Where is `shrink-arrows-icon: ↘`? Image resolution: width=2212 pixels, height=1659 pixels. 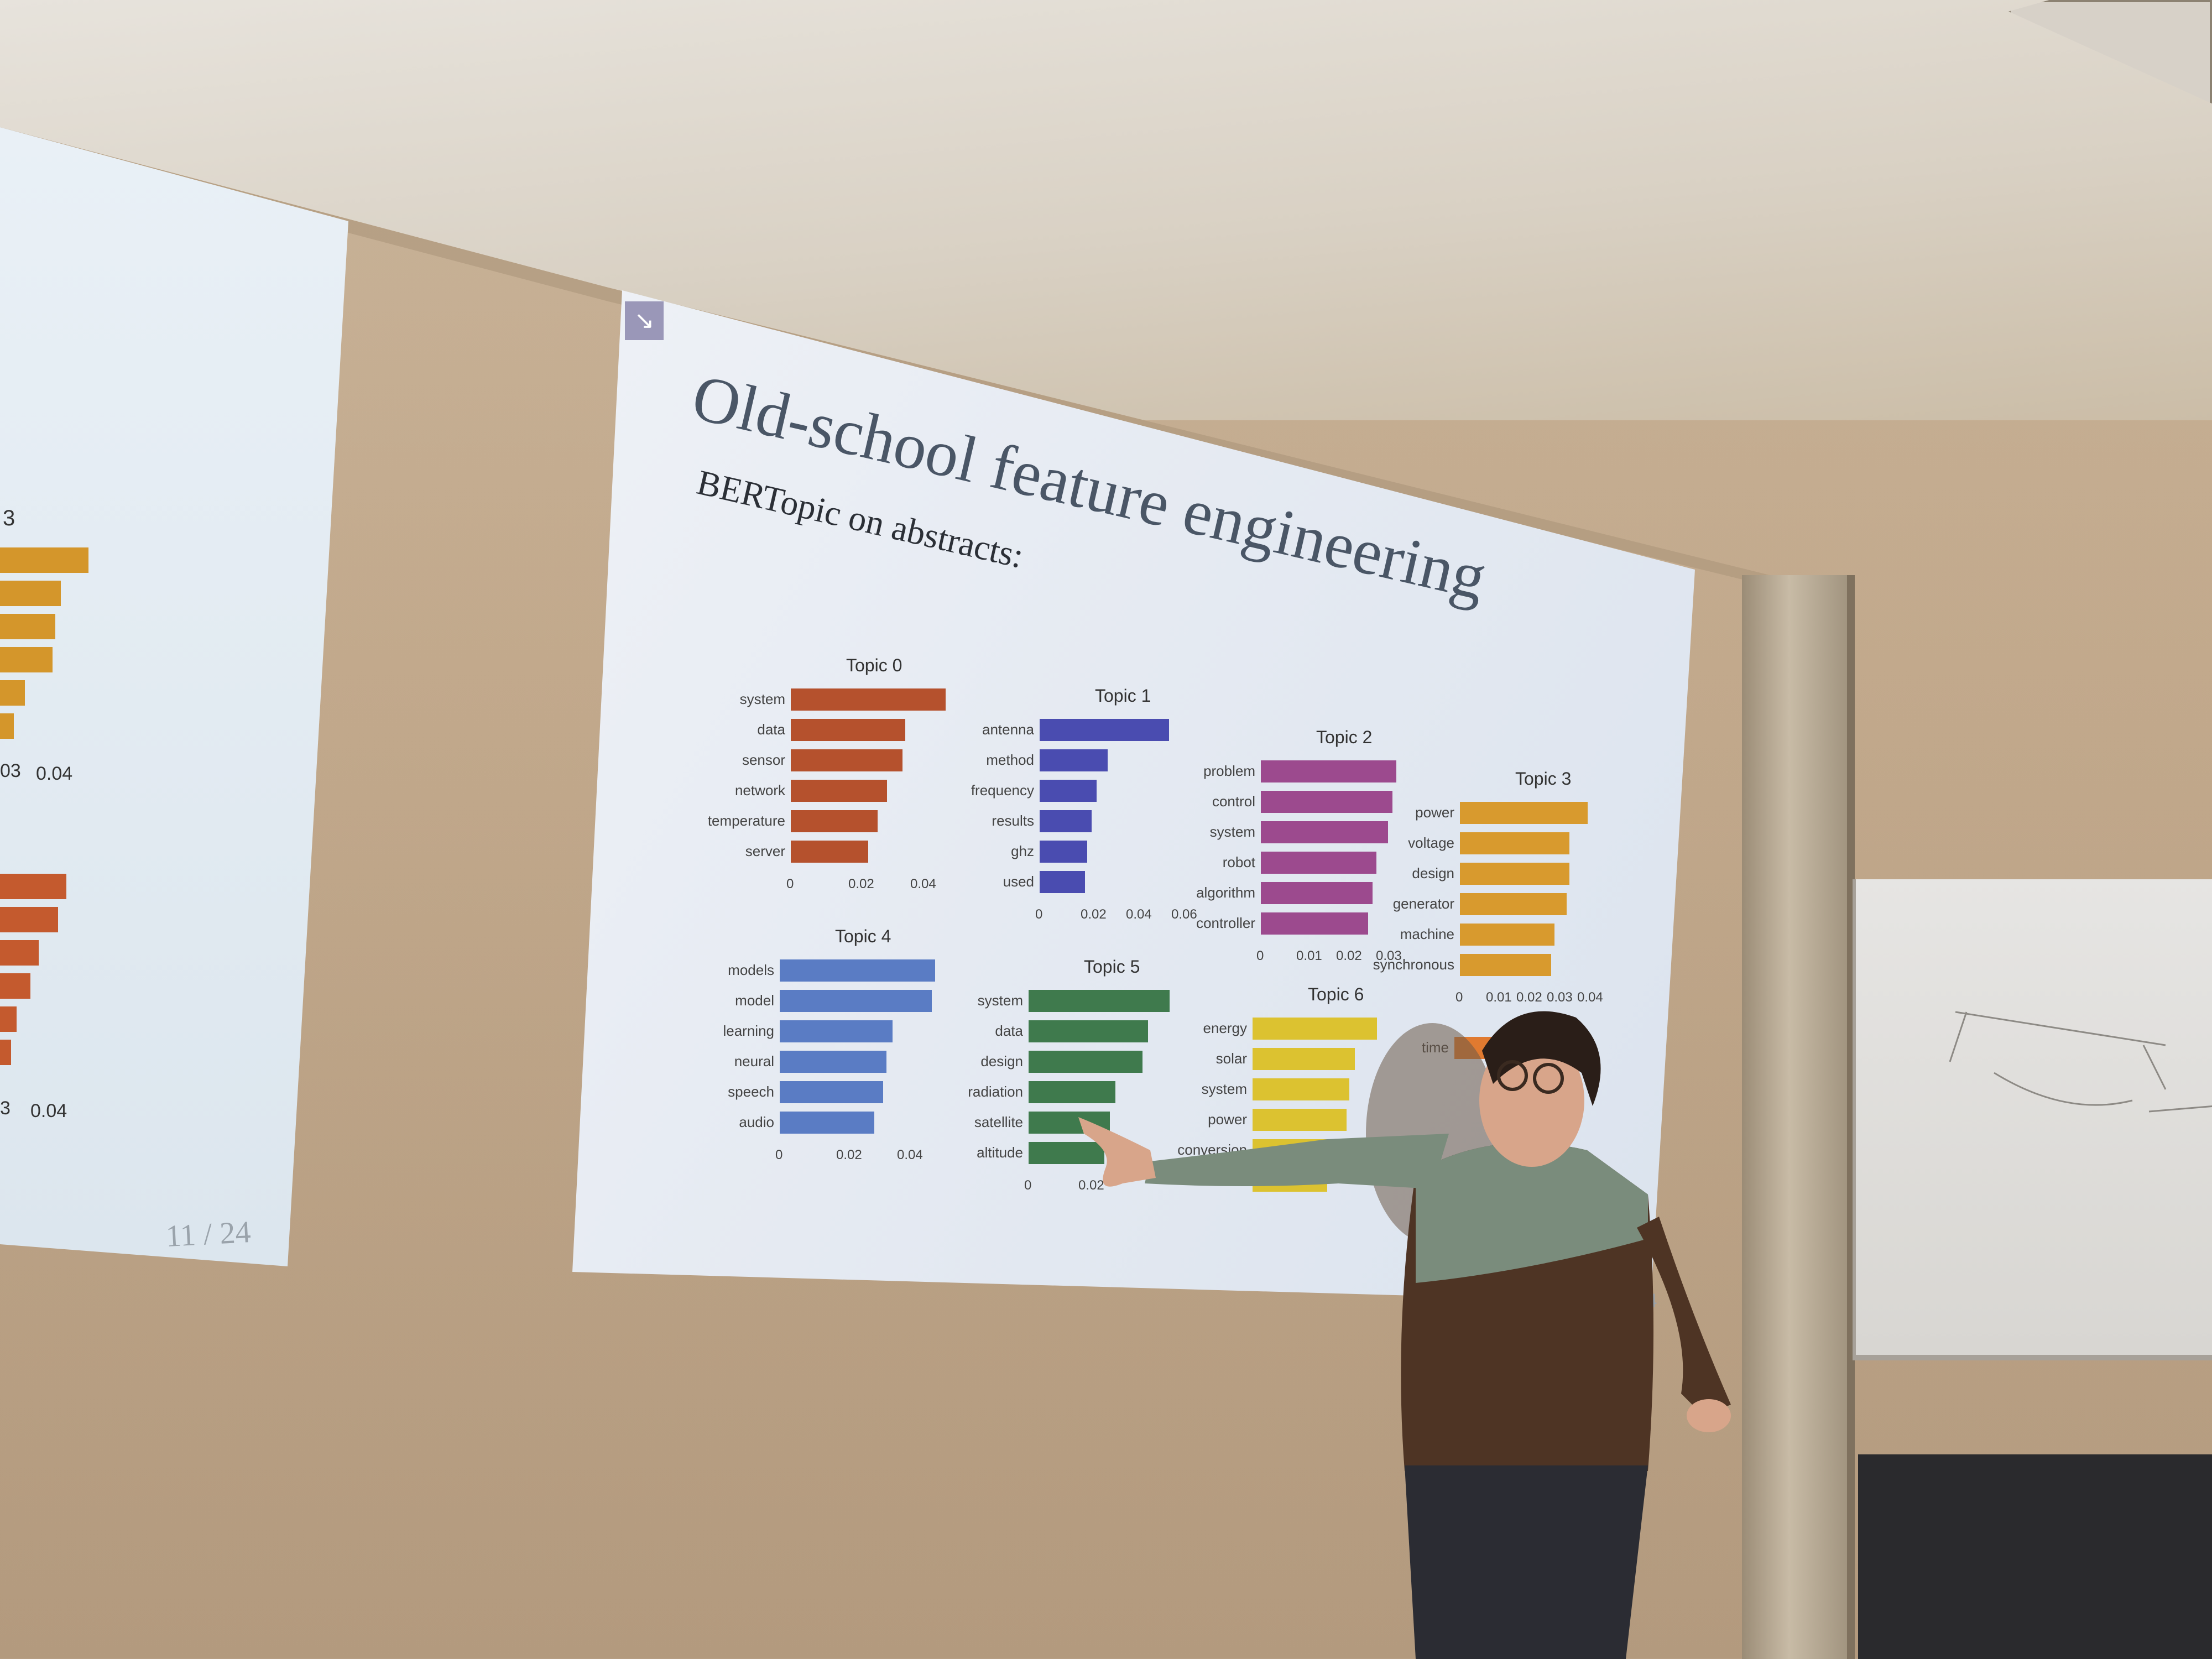 shrink-arrows-icon: ↘ is located at coordinates (645, 320).